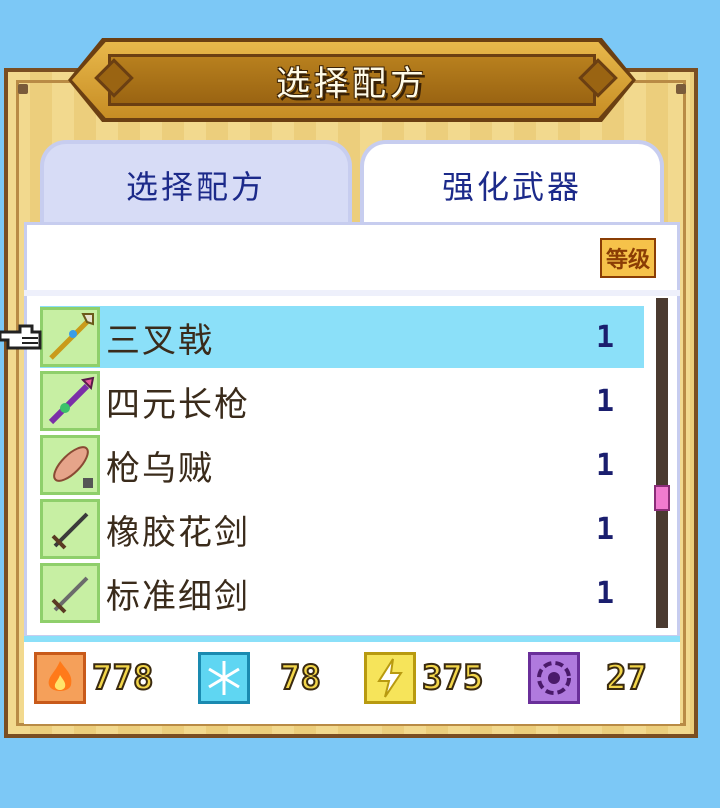 The width and height of the screenshot is (720, 808). I want to click on resource-fire: 778, so click(94, 678).